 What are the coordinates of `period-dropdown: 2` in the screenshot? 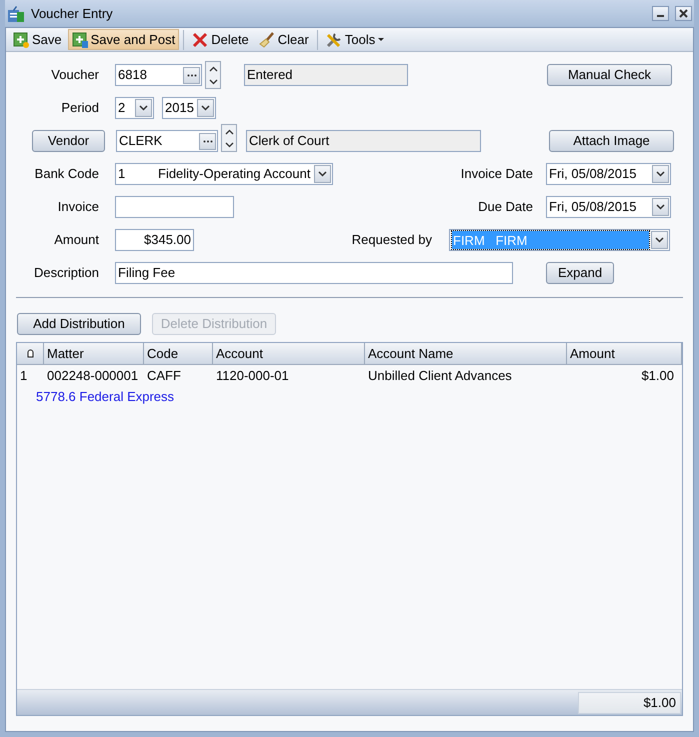 It's located at (134, 108).